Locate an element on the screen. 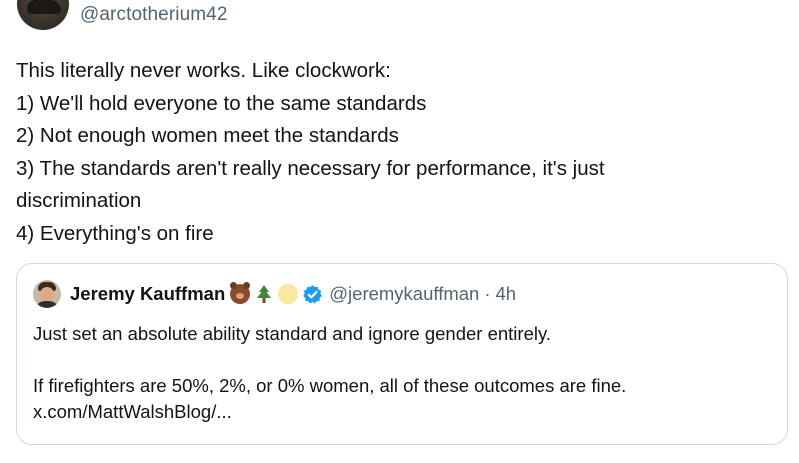 This screenshot has height=463, width=799. tweet-line: 4) Everything's on fire is located at coordinates (115, 233).